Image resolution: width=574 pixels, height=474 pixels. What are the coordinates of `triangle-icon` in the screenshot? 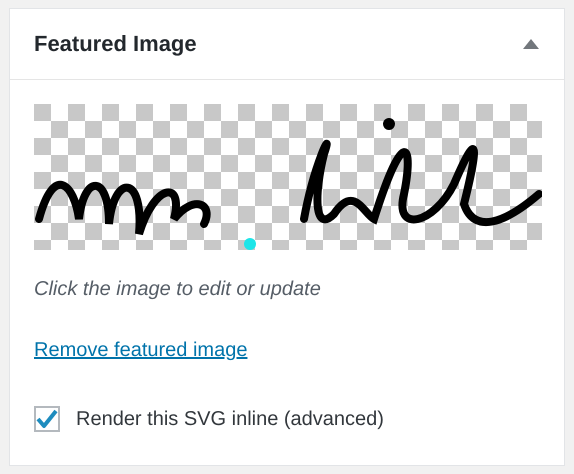 It's located at (531, 44).